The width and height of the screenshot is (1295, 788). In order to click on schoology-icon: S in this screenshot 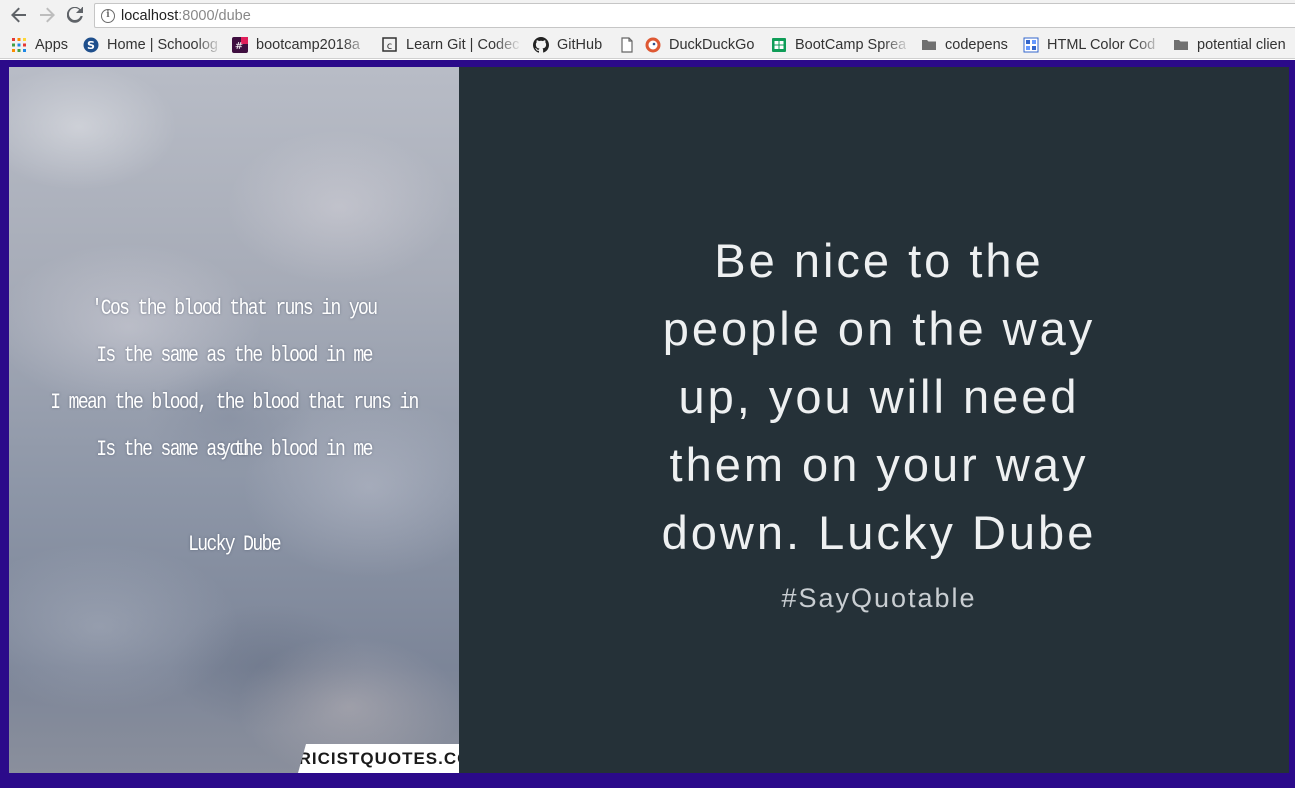, I will do `click(91, 45)`.